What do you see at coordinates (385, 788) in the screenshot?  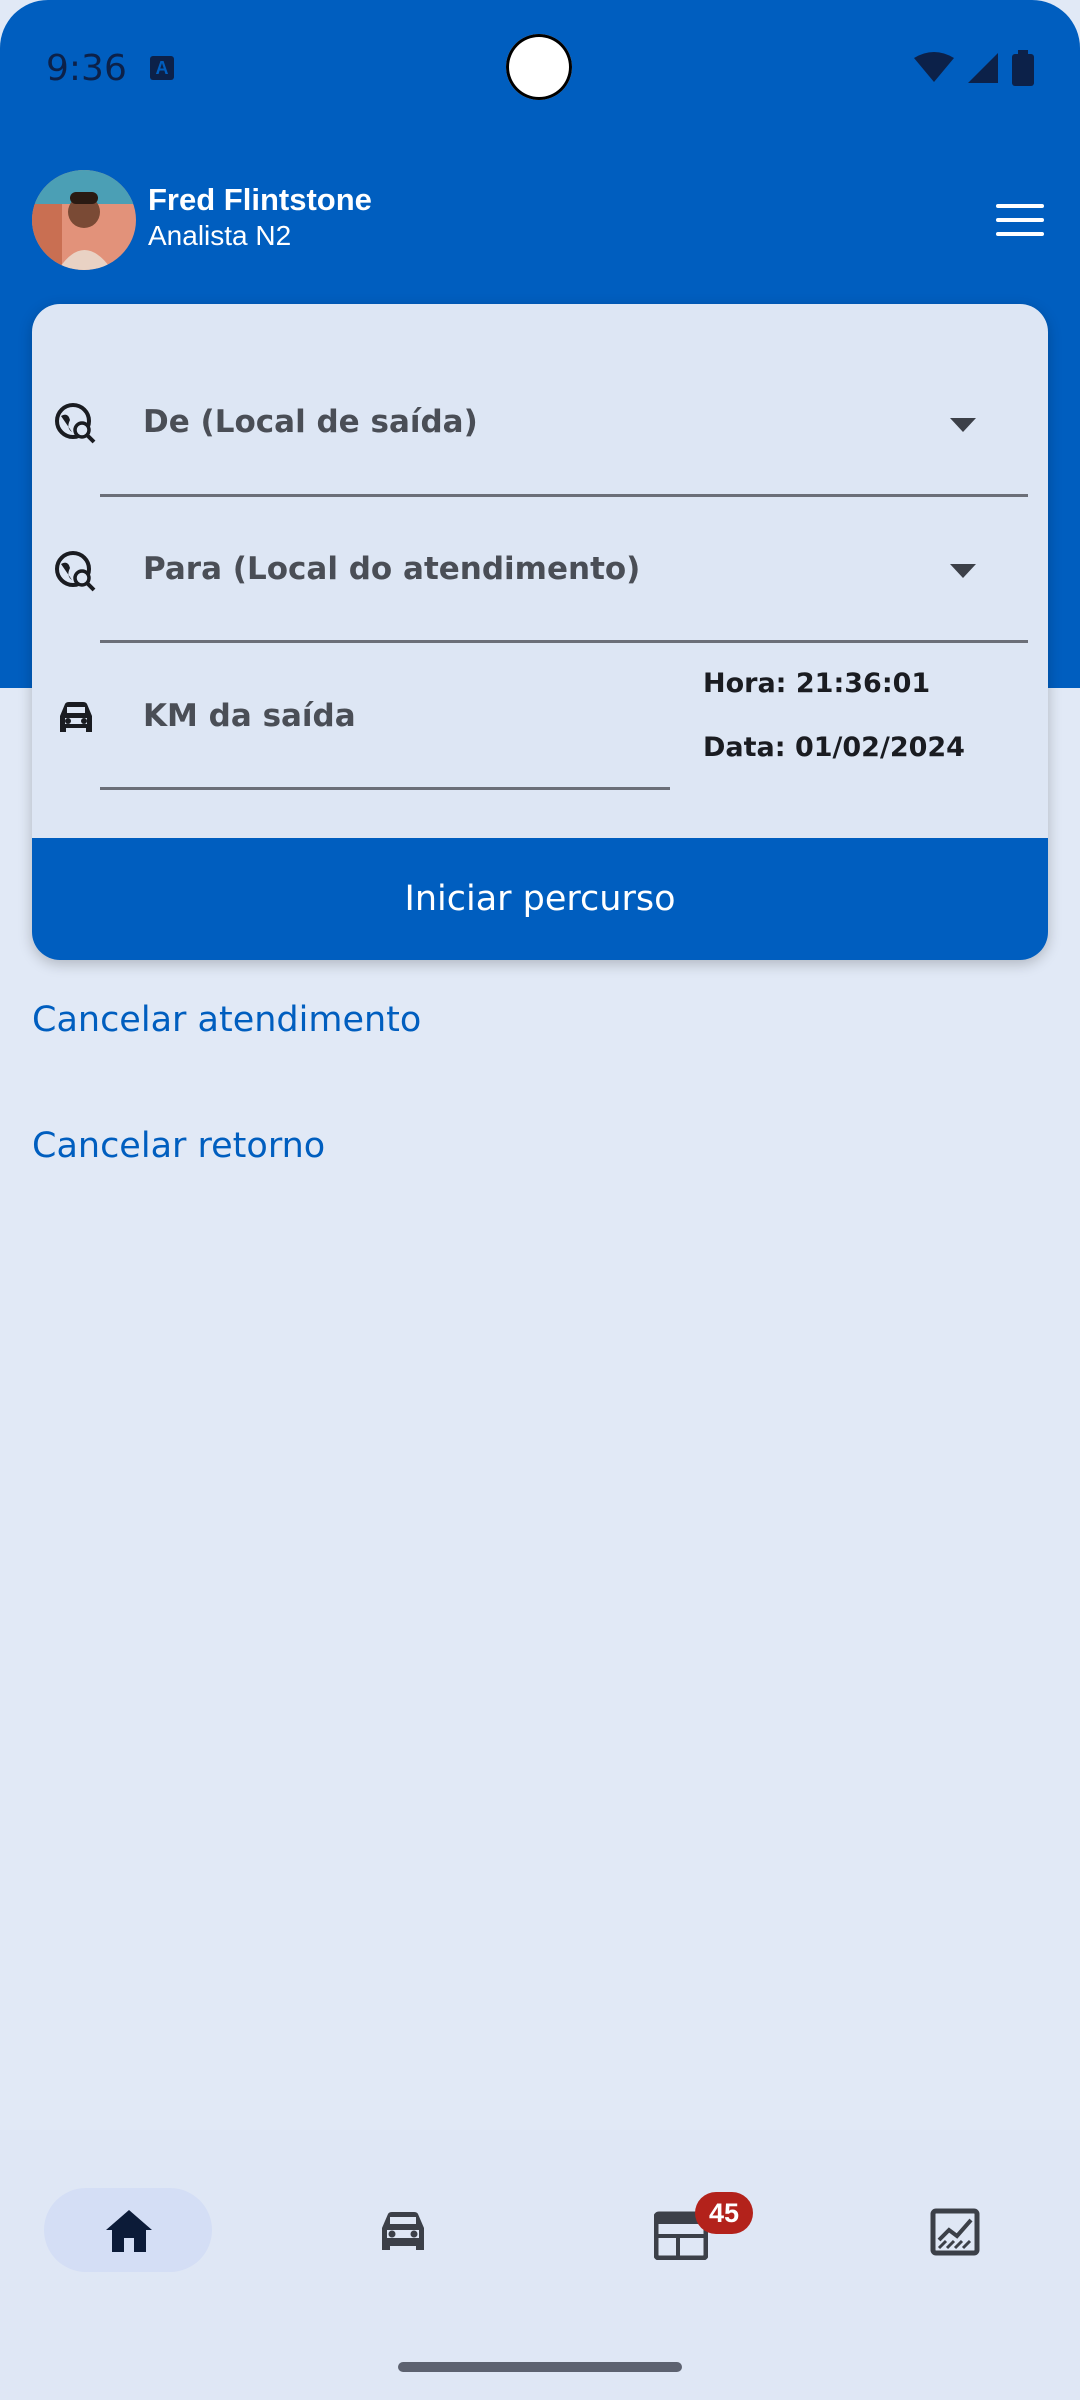 I see `km-underline` at bounding box center [385, 788].